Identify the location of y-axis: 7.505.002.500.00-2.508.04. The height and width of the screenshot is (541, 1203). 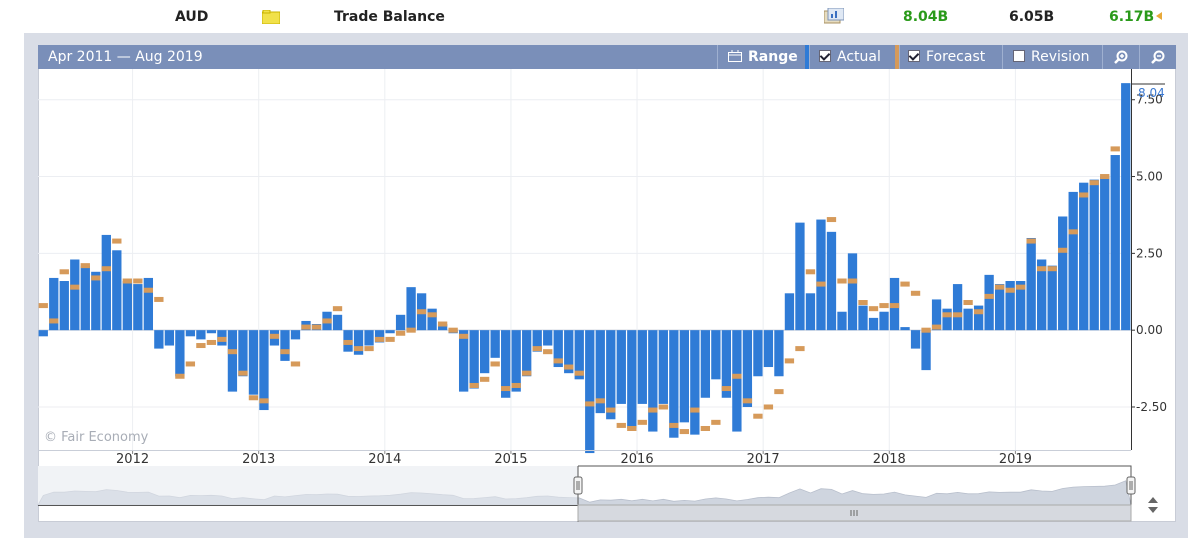
(1149, 259).